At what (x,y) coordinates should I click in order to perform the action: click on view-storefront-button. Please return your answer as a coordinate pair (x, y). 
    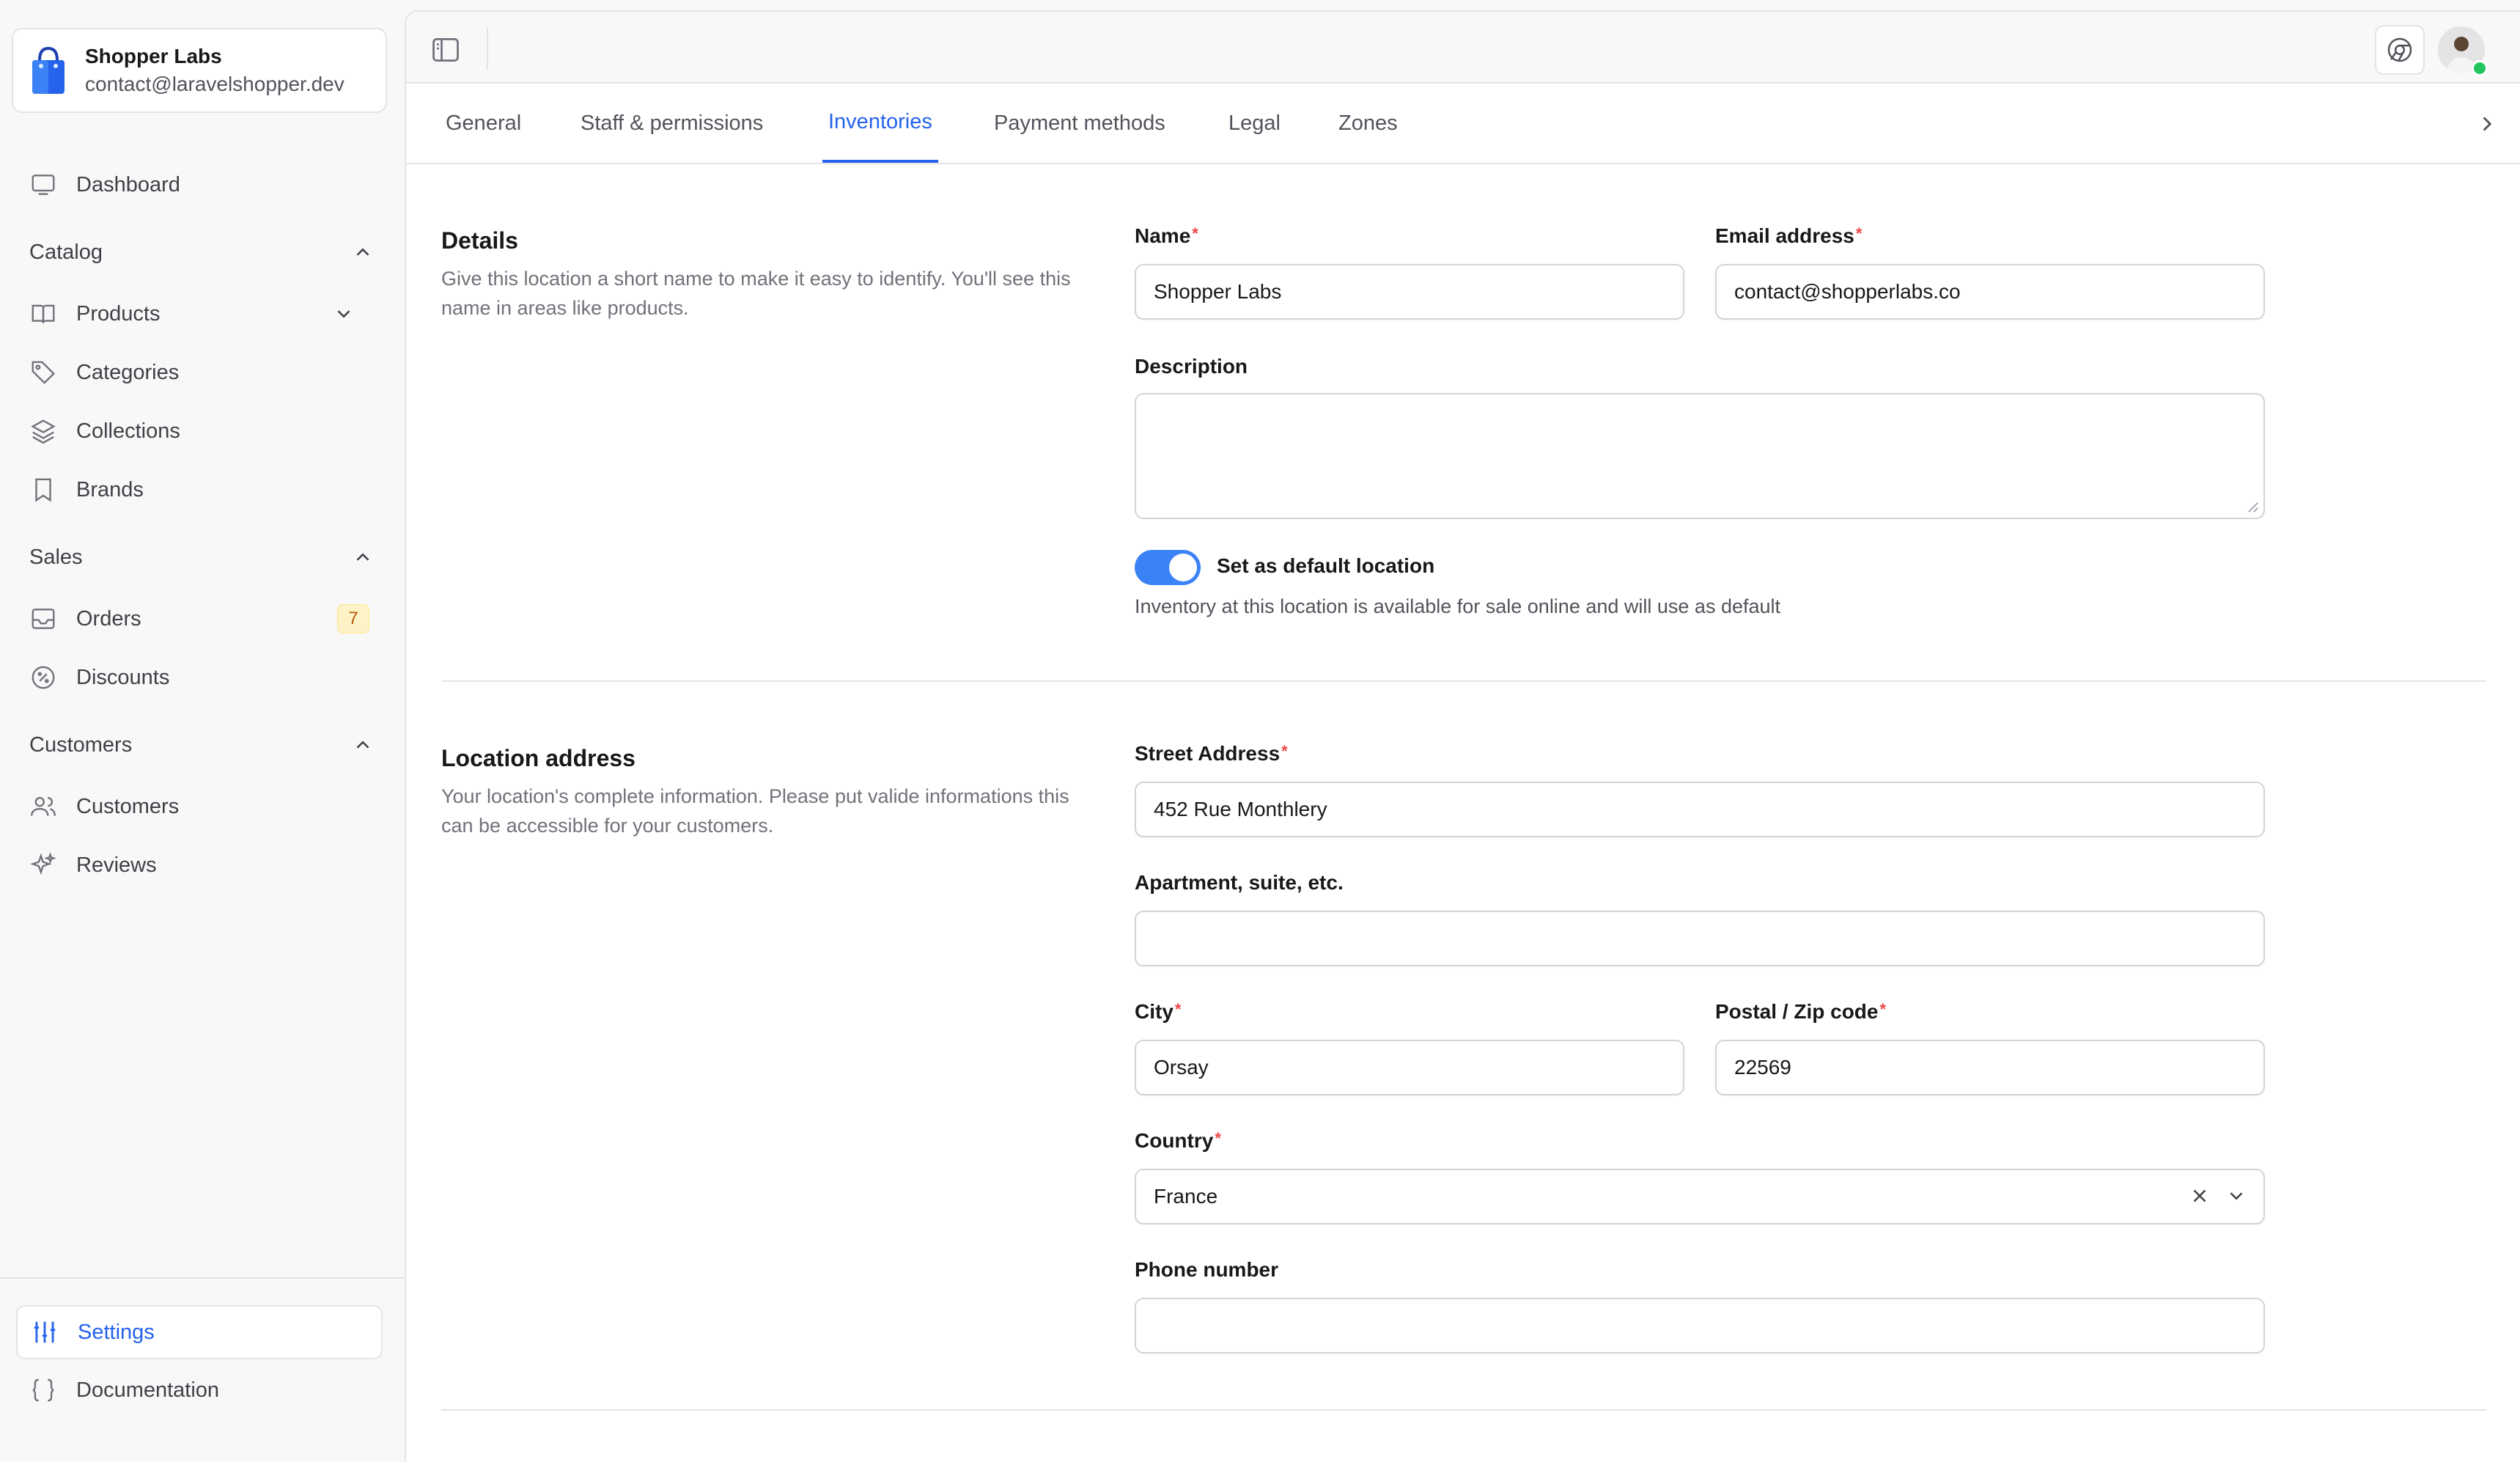
    Looking at the image, I should click on (2400, 50).